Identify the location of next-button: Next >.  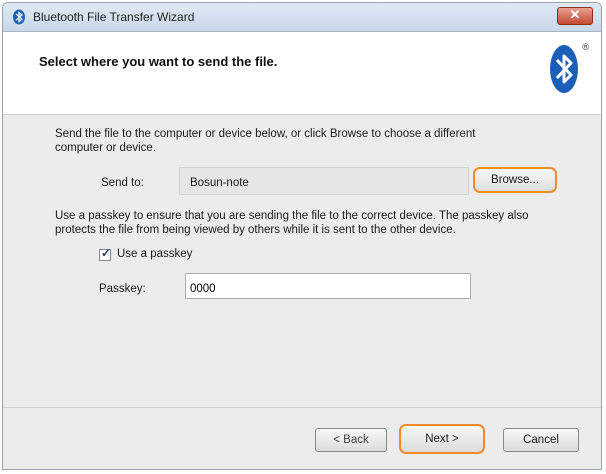
(442, 439).